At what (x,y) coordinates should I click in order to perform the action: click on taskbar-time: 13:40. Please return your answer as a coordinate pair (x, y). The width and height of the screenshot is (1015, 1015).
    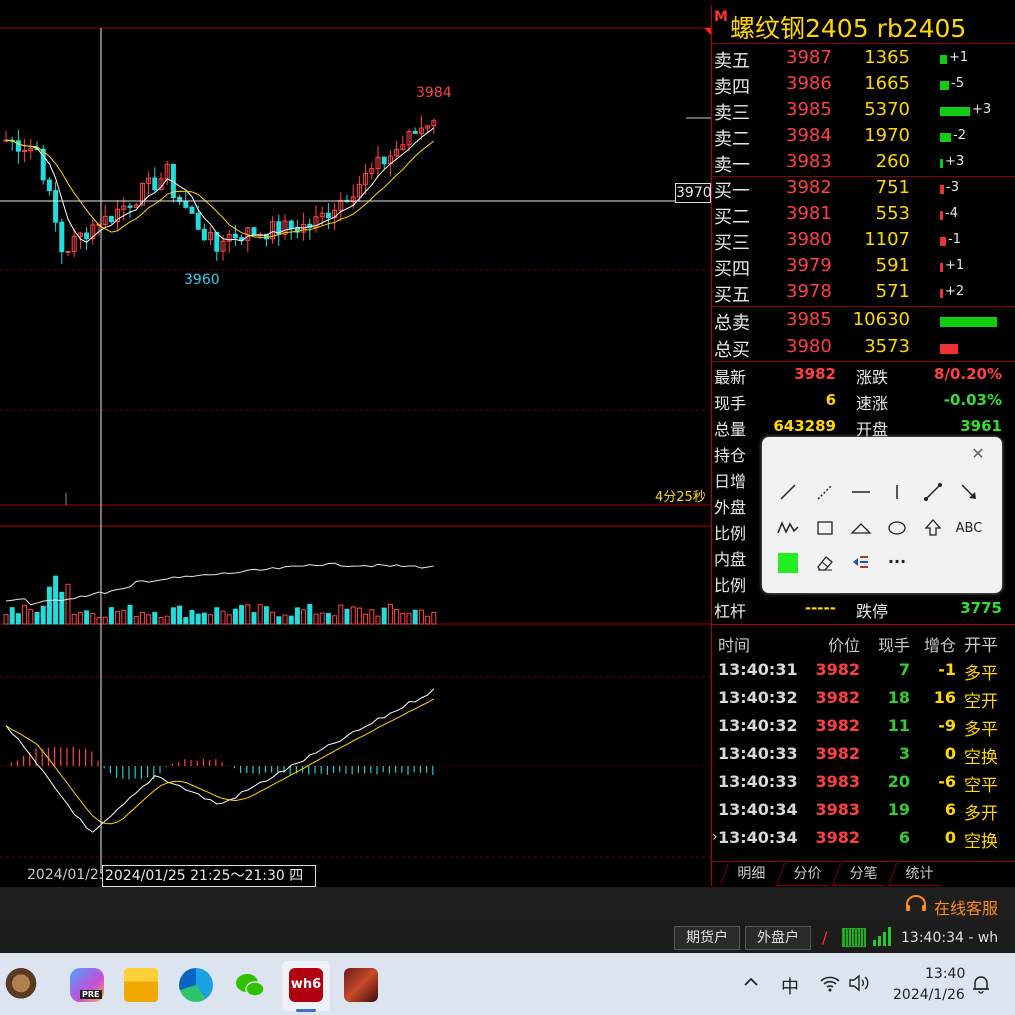
    Looking at the image, I should click on (945, 974).